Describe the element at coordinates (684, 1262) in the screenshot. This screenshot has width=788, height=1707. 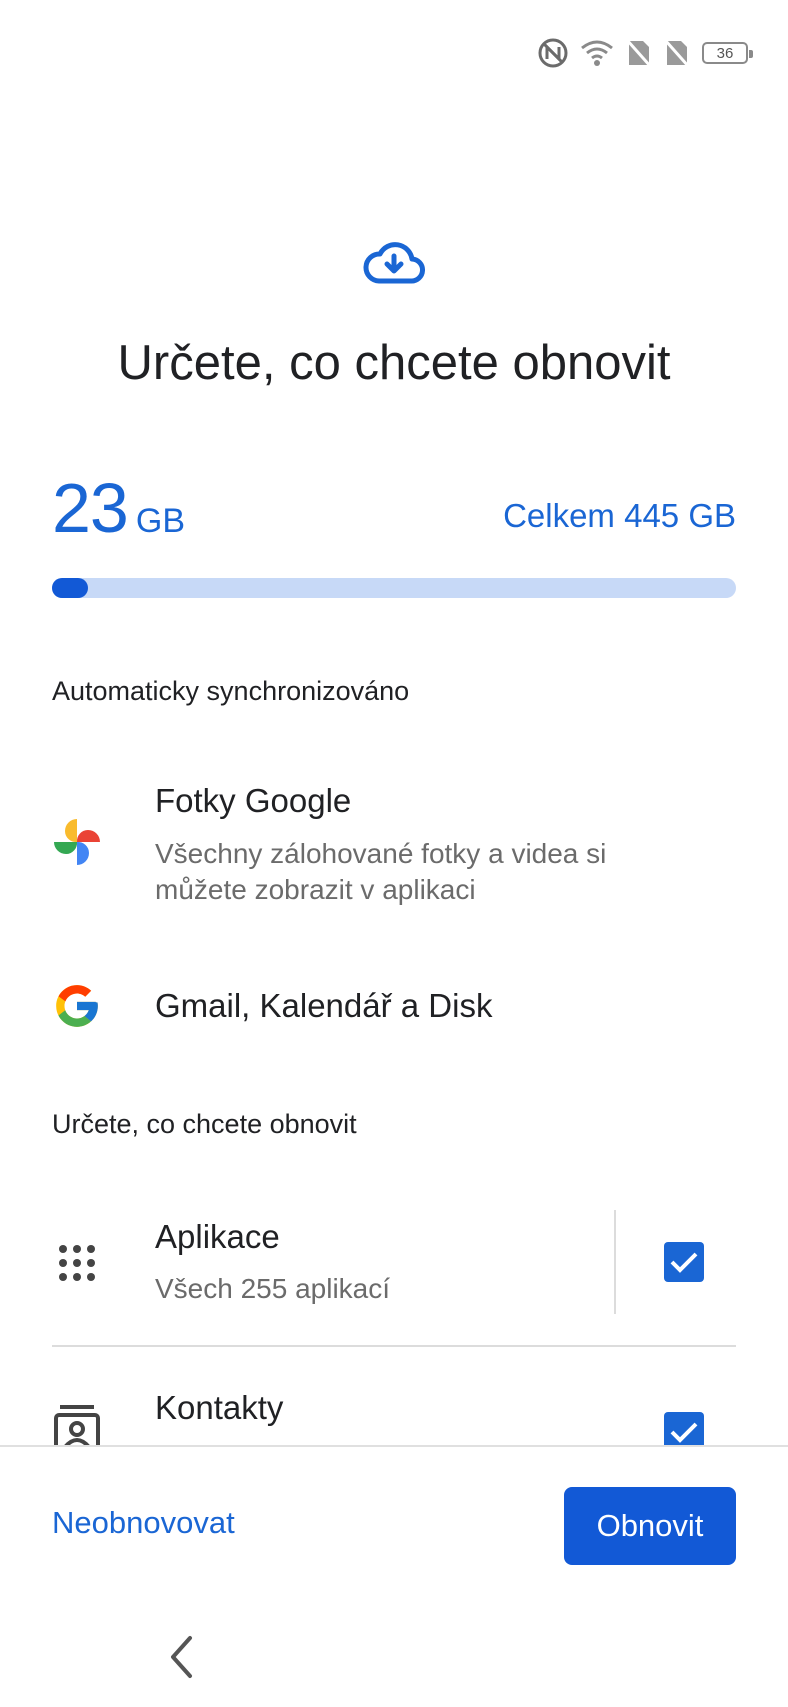
I see `apps-checkbox` at that location.